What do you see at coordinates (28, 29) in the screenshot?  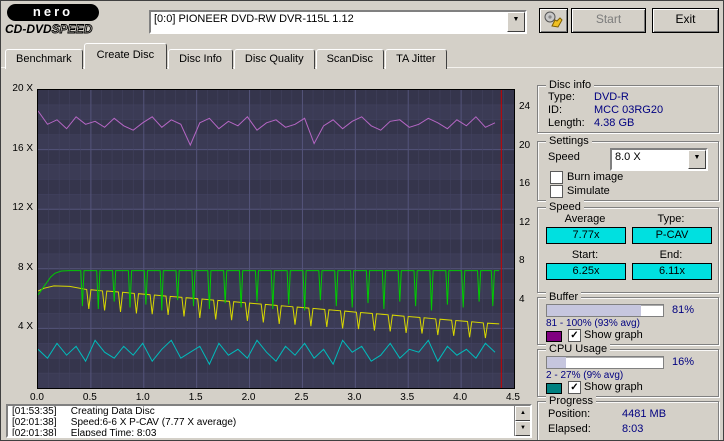 I see `app-title-solid: CD-DVD` at bounding box center [28, 29].